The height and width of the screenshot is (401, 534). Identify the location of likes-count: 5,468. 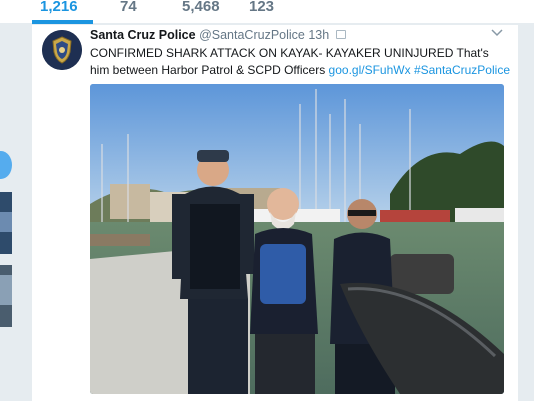
(201, 7).